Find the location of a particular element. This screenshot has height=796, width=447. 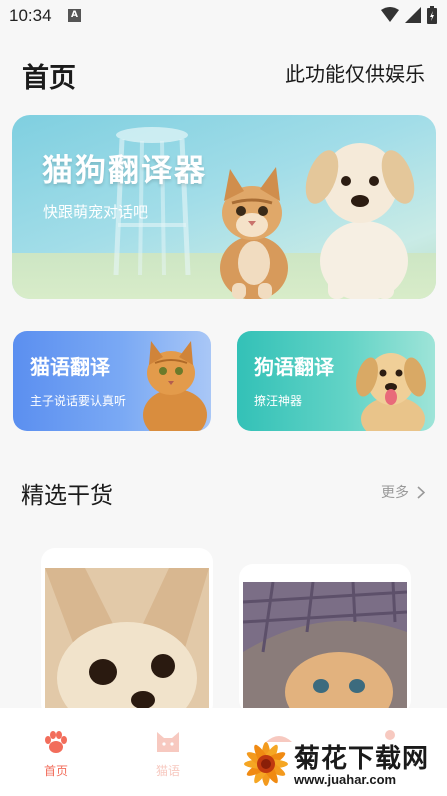

more-label: 更多 is located at coordinates (395, 493).